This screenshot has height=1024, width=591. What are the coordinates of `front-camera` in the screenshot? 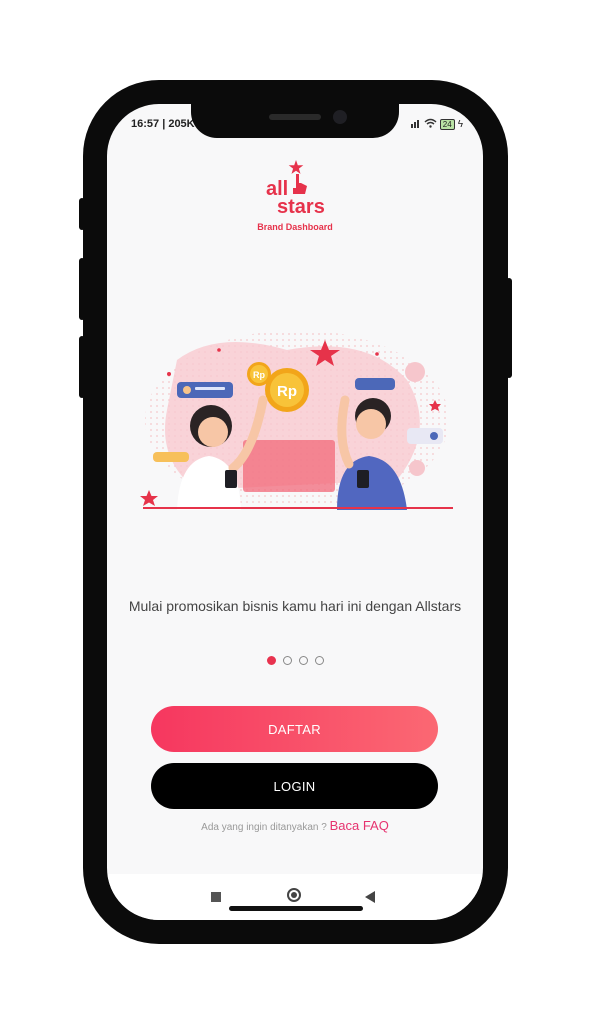 It's located at (340, 117).